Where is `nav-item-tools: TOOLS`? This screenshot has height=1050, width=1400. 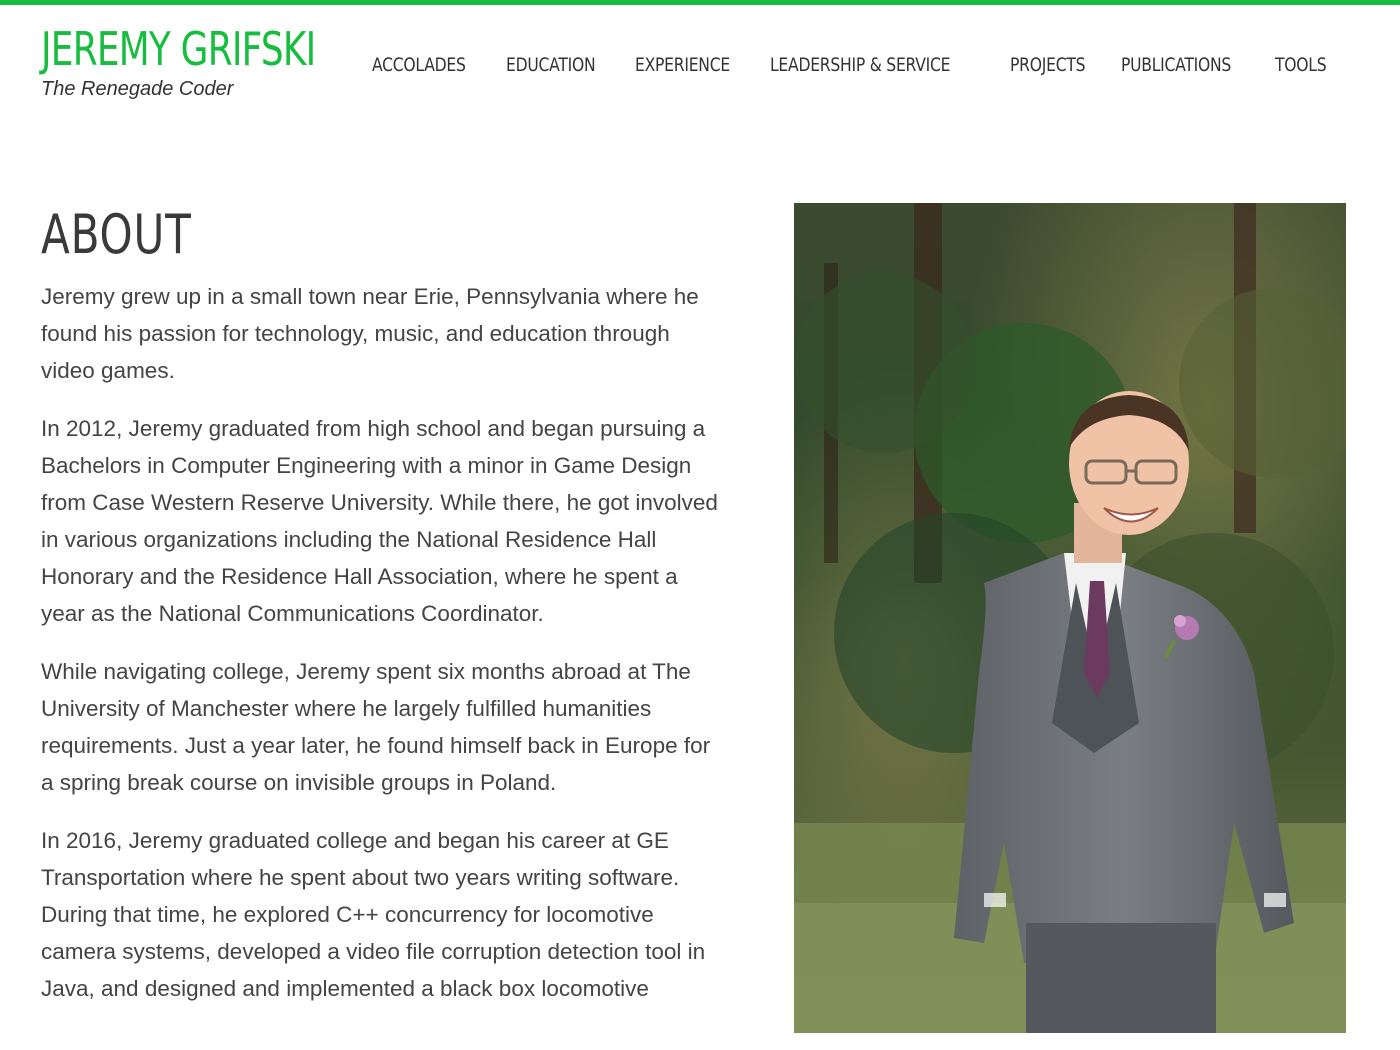 nav-item-tools: TOOLS is located at coordinates (1306, 65).